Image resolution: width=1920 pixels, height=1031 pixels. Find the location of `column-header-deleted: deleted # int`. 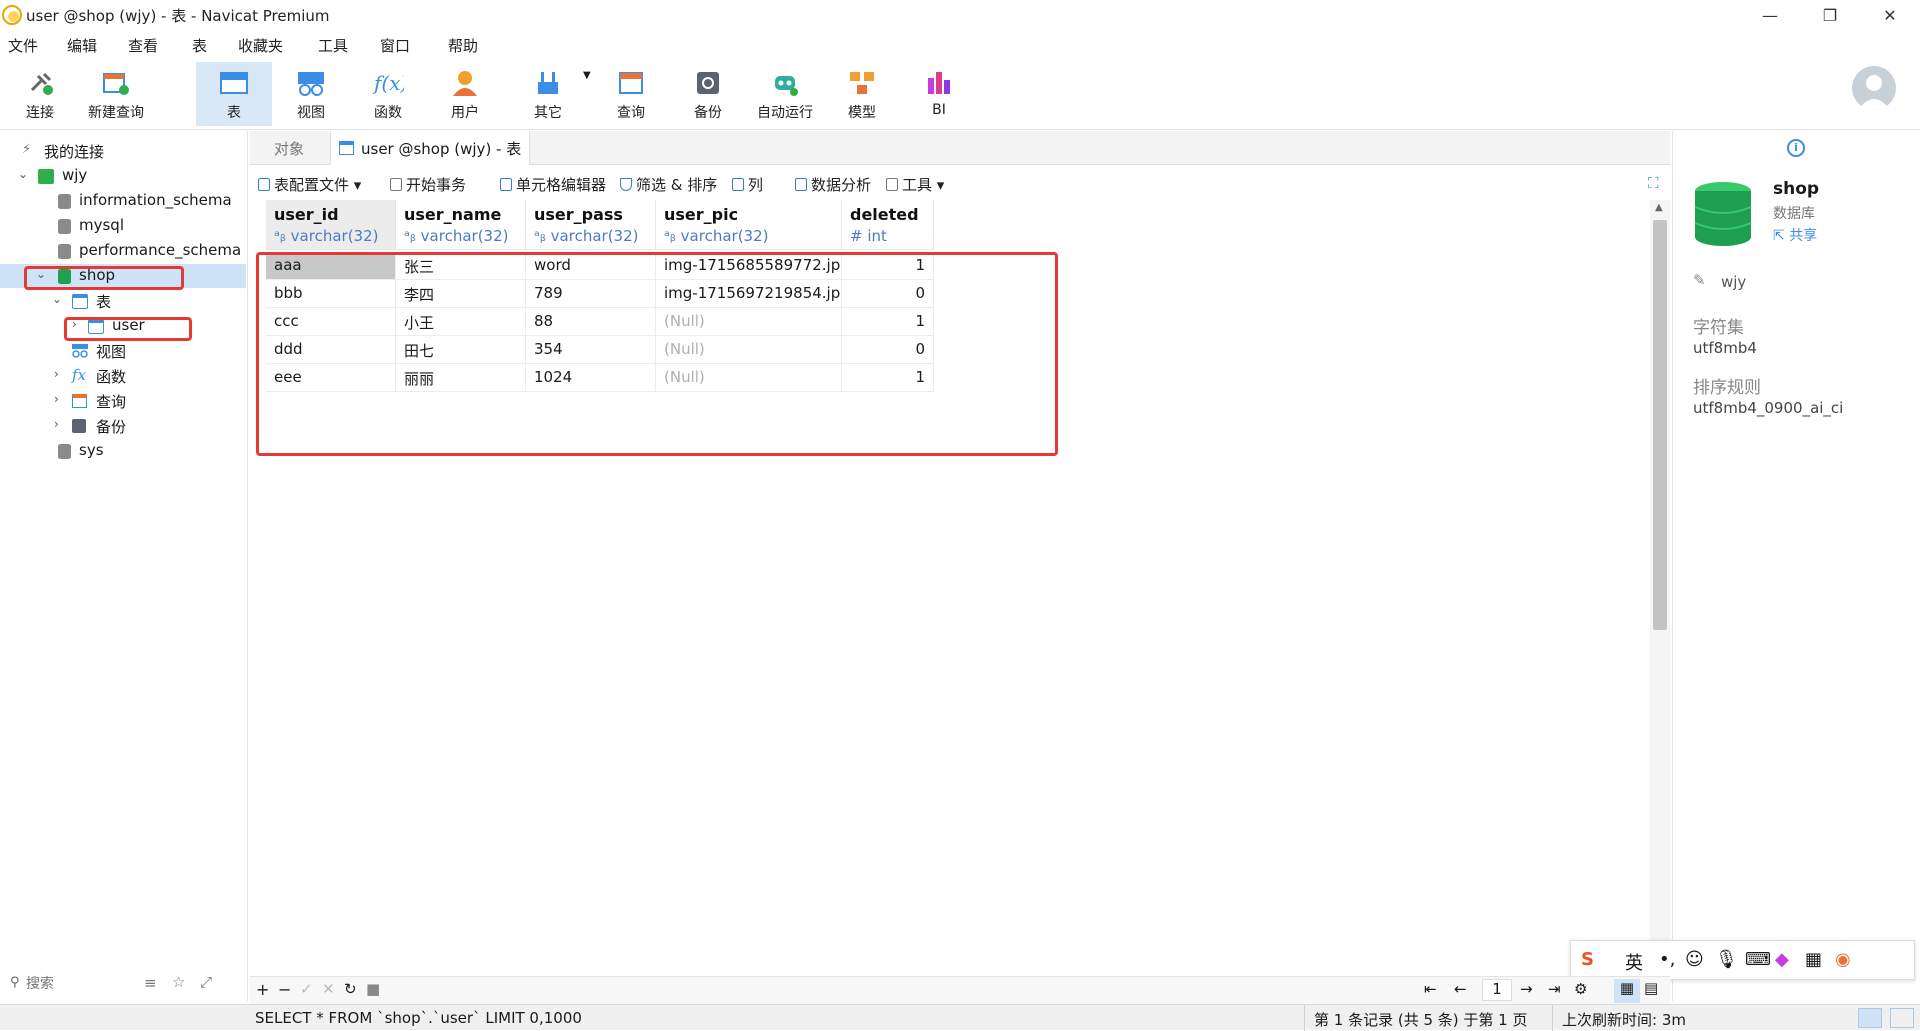

column-header-deleted: deleted # int is located at coordinates (888, 225).